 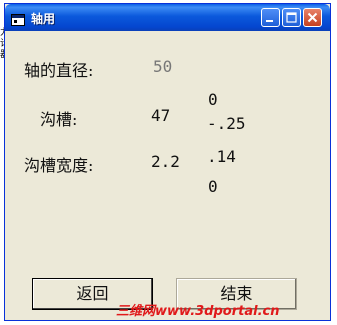 I want to click on maximize-icon, so click(x=291, y=17).